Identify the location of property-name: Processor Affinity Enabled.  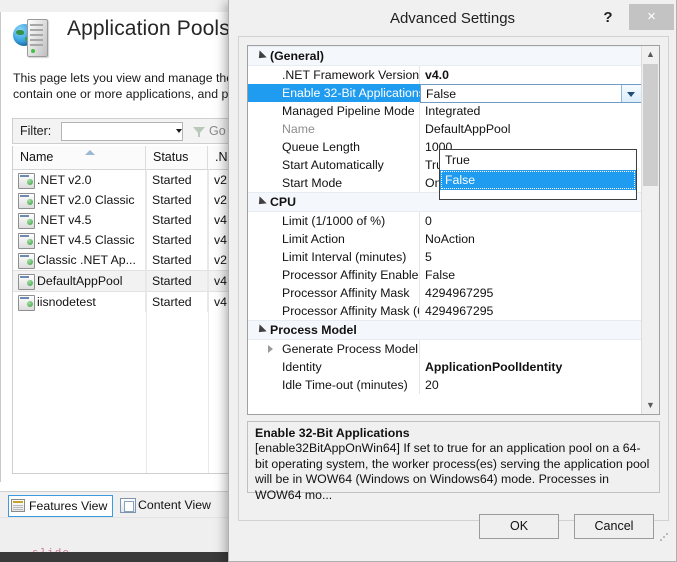
(334, 275).